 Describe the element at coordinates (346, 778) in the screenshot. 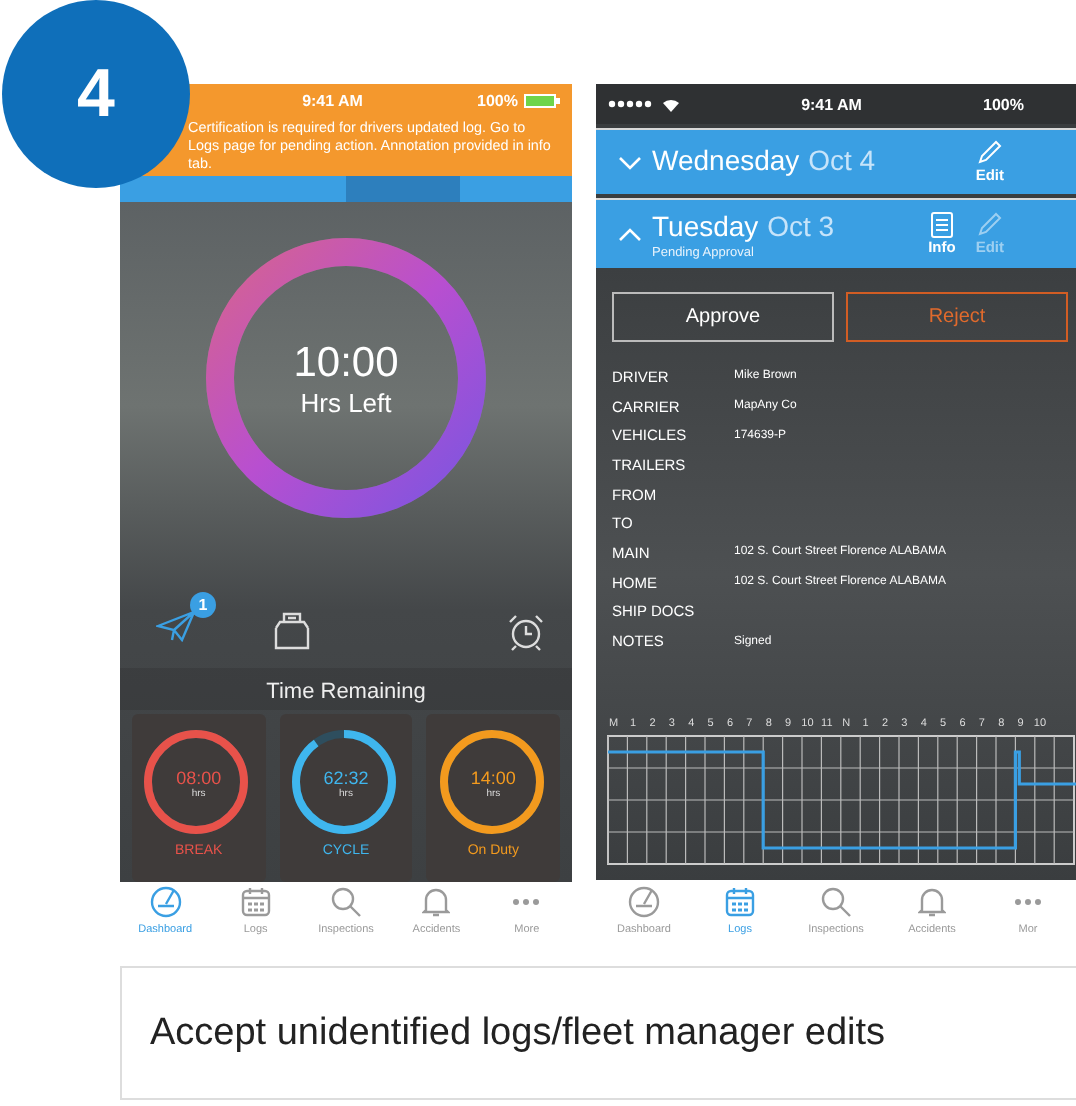

I see `timer-value: 62:32` at that location.